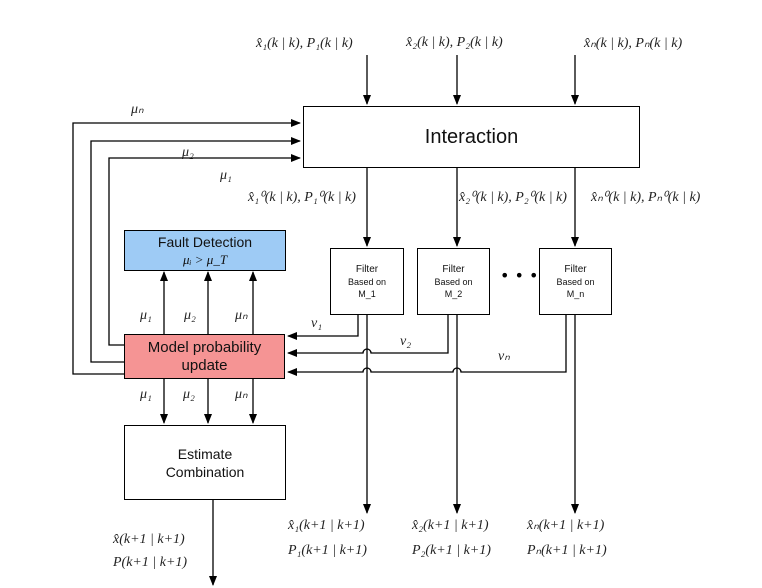 The height and width of the screenshot is (588, 762). I want to click on filter-box-n: Filter Based on M_n, so click(575, 281).